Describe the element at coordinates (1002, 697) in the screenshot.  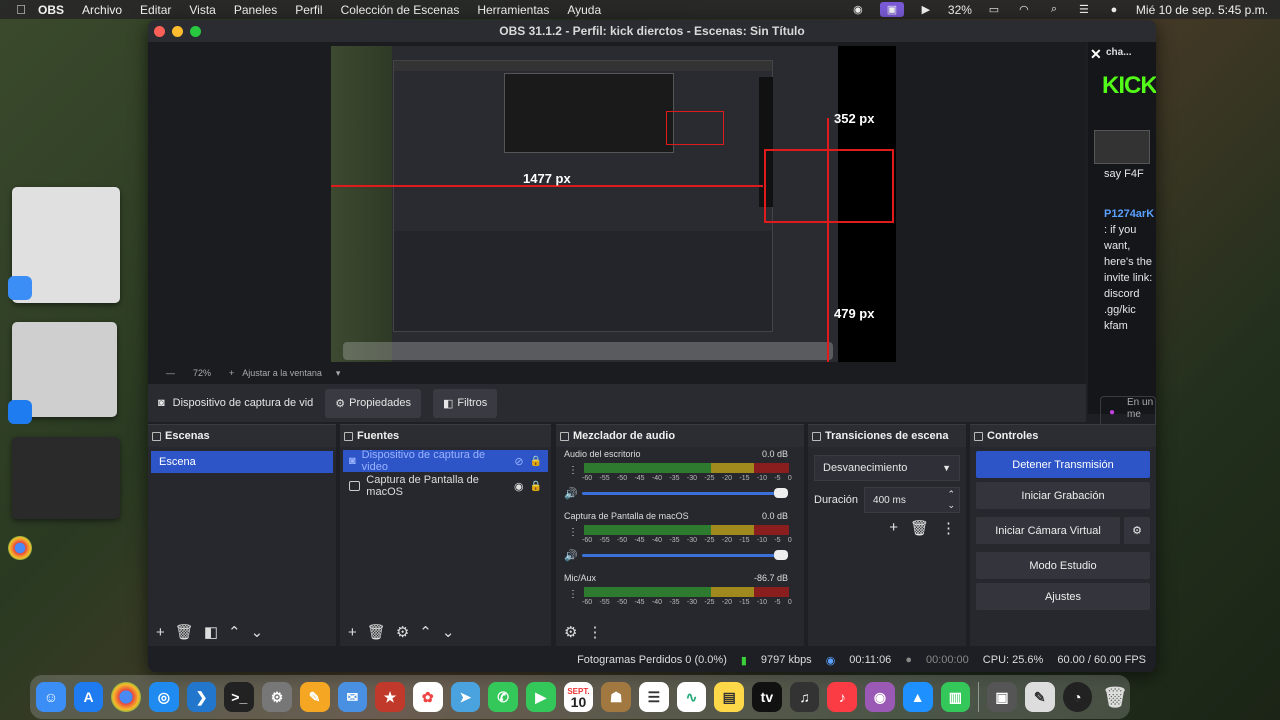
I see `preview-app-icon: ▣` at that location.